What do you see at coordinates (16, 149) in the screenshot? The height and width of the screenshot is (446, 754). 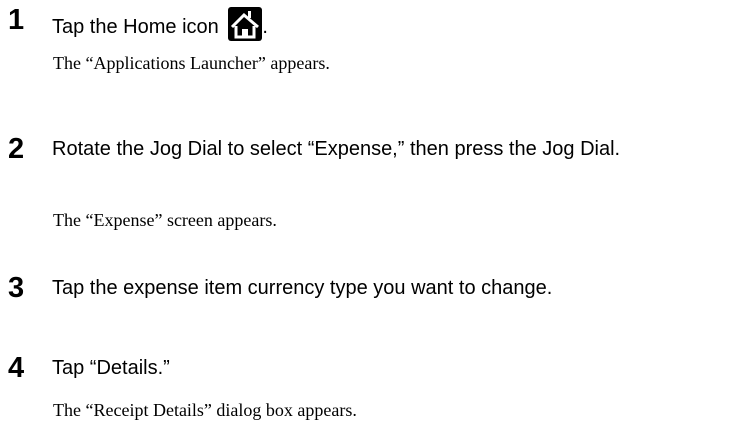 I see `step-number: 2` at bounding box center [16, 149].